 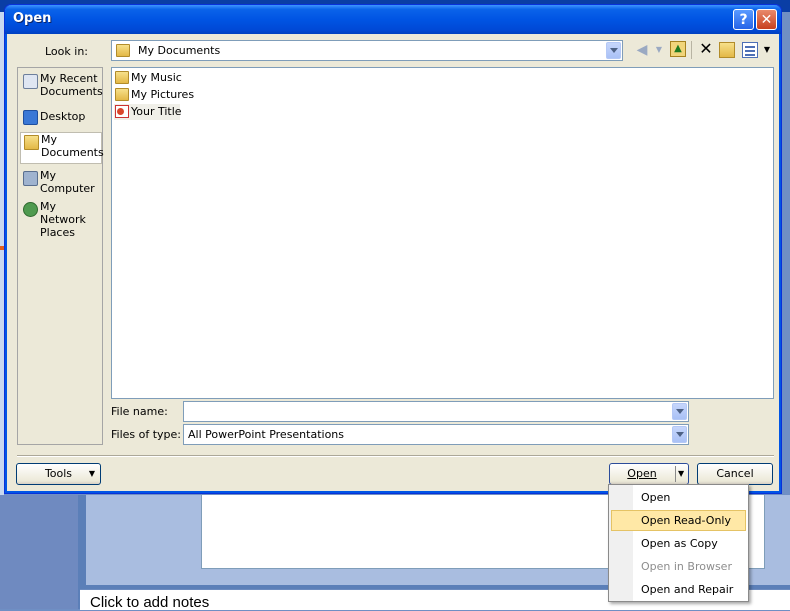 I want to click on files-of-type-value: All PowerPoint Presentations, so click(x=266, y=434).